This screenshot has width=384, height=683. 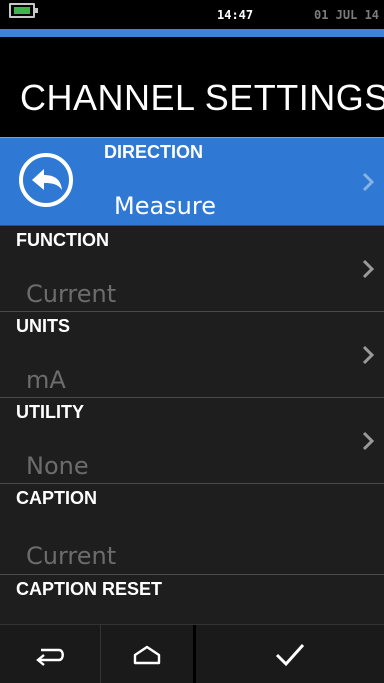 What do you see at coordinates (192, 33) in the screenshot?
I see `accent-divider` at bounding box center [192, 33].